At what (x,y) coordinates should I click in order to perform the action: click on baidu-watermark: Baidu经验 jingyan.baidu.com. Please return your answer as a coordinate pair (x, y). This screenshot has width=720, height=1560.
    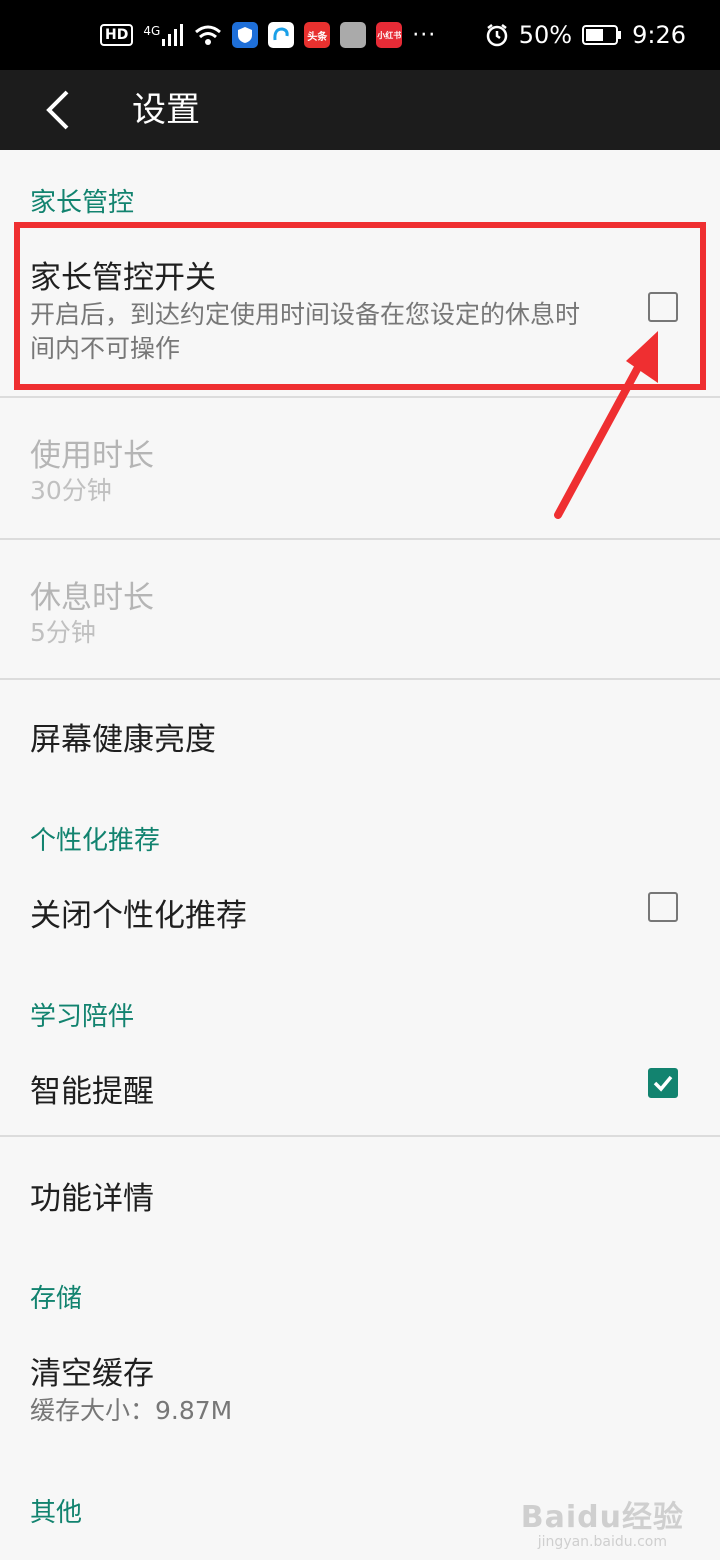
    Looking at the image, I should click on (602, 1521).